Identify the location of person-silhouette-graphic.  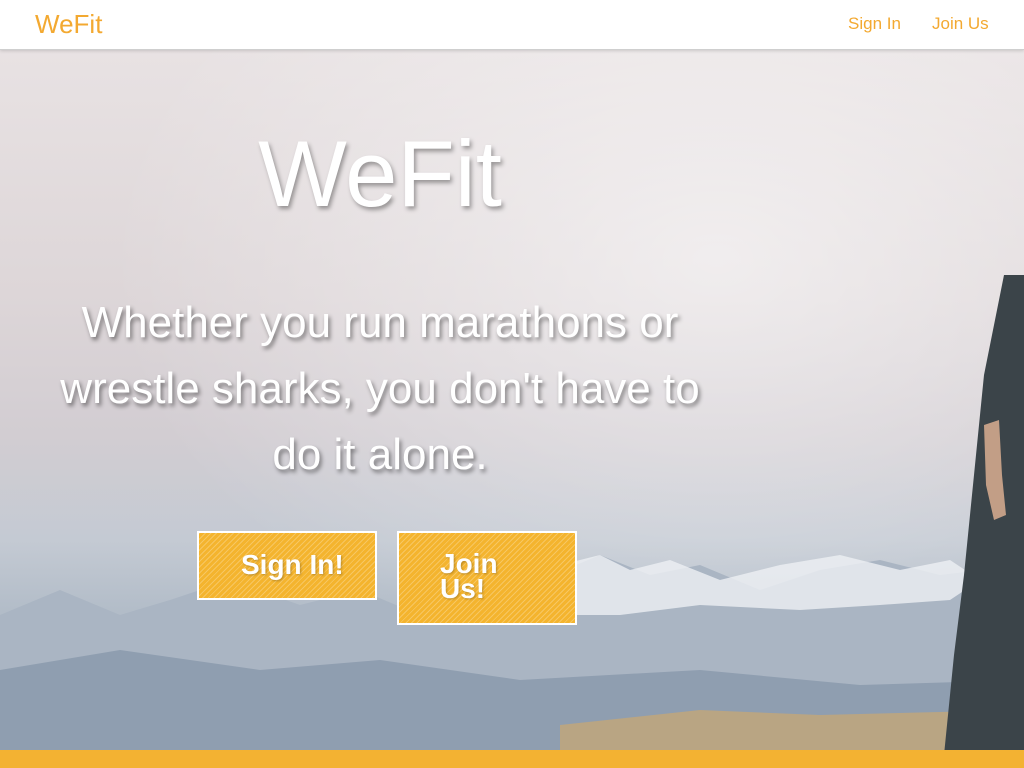
(984, 512).